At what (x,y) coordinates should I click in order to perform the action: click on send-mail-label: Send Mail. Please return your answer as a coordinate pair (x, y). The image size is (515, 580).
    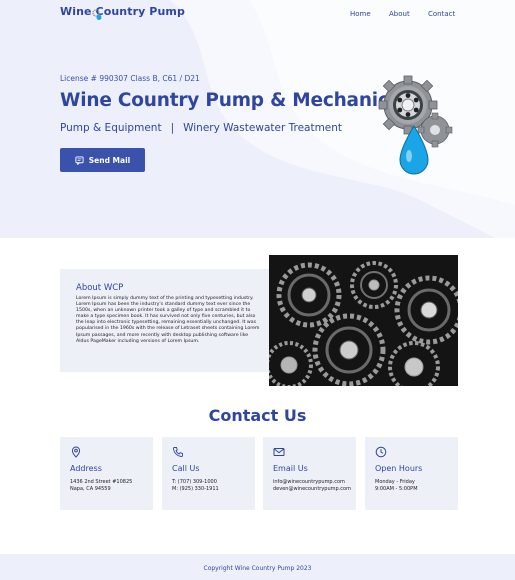
    Looking at the image, I should click on (109, 160).